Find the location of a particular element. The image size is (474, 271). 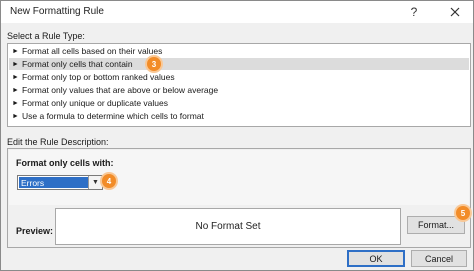

callout-badge-5: 5 is located at coordinates (463, 213).